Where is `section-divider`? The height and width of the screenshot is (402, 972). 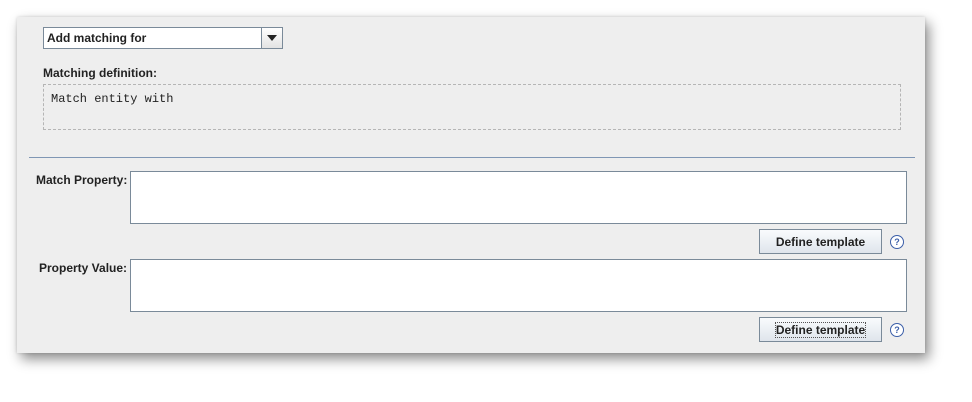
section-divider is located at coordinates (472, 157).